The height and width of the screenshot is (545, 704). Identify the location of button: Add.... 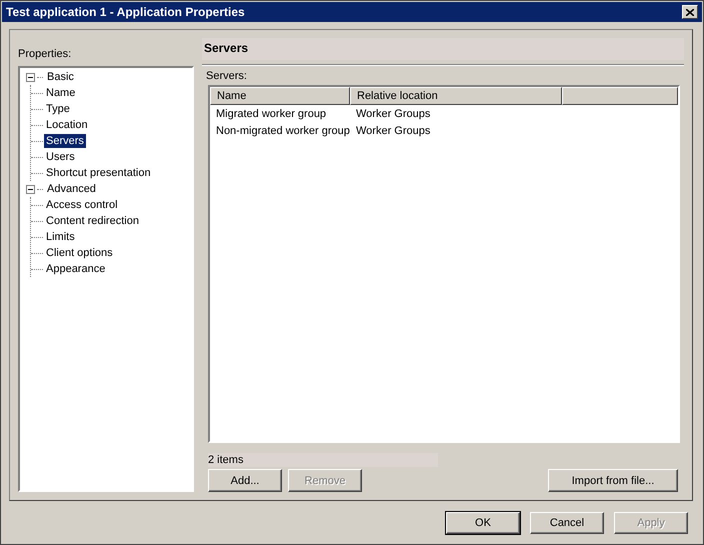
(245, 480).